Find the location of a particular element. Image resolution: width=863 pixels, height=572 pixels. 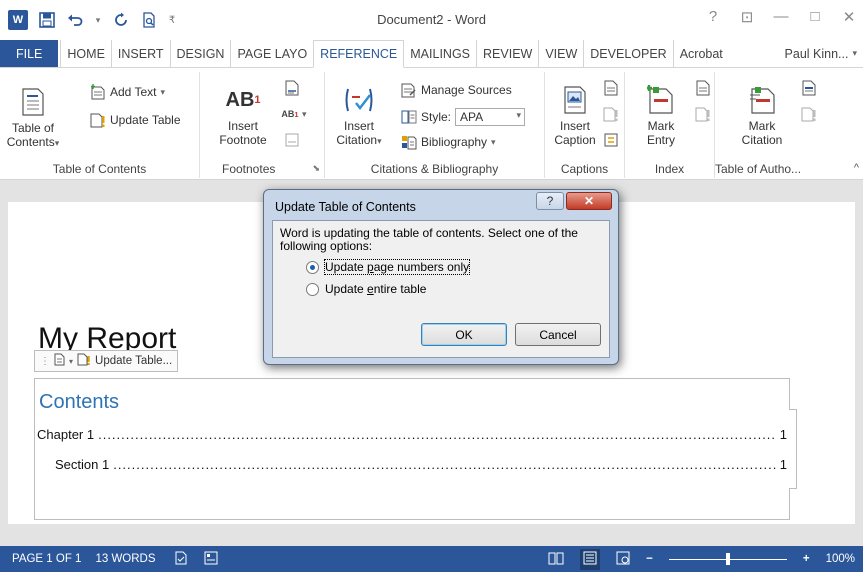

update-table-of-authorities-button is located at coordinates (809, 114).